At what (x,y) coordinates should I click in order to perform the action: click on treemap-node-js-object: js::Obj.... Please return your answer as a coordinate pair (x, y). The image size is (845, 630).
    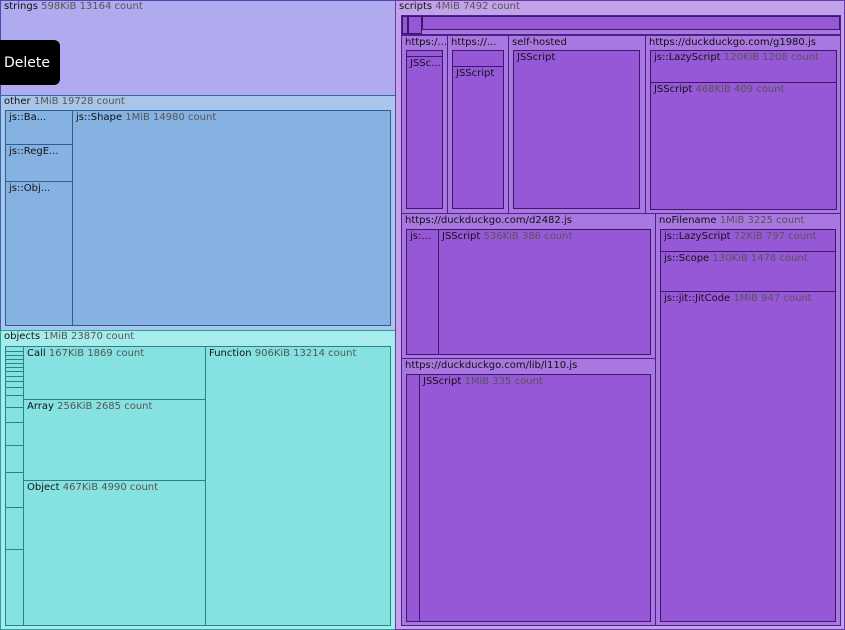
    Looking at the image, I should click on (39, 253).